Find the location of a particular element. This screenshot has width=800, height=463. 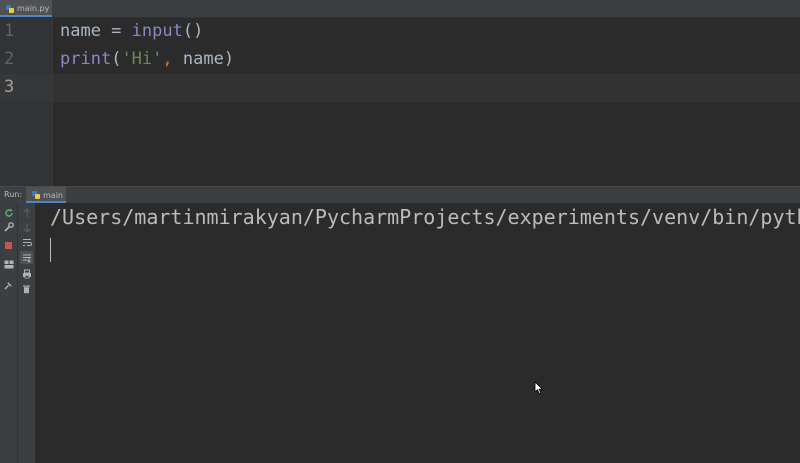

run-tab-label: main is located at coordinates (53, 195).